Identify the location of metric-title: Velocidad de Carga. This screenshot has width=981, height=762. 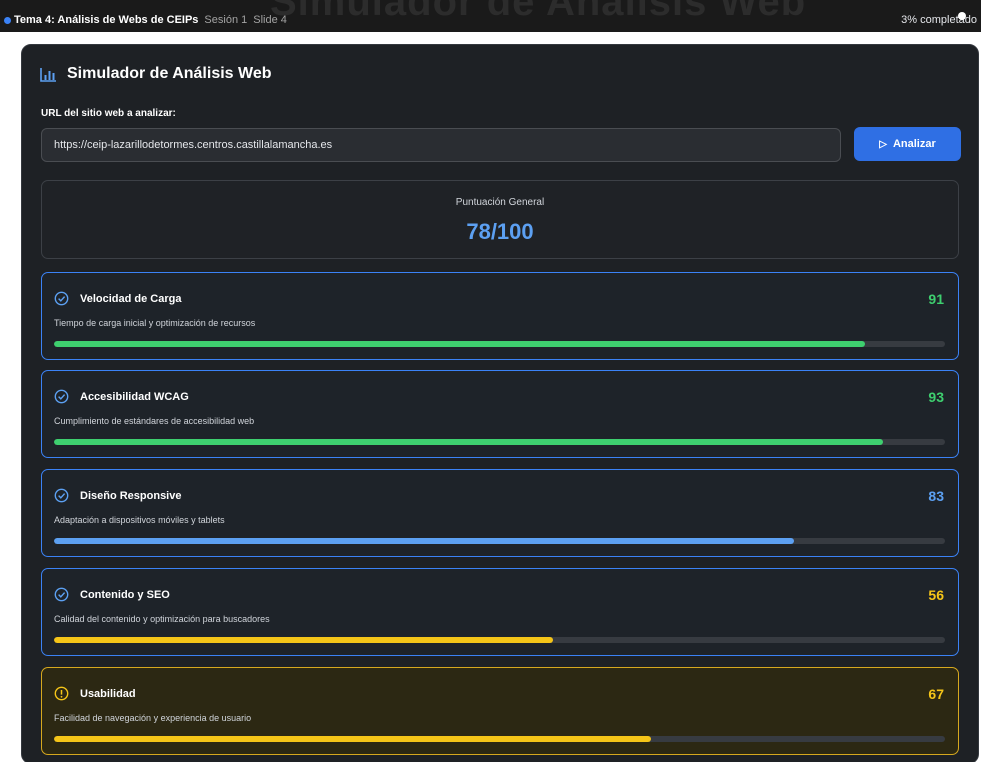
(131, 299).